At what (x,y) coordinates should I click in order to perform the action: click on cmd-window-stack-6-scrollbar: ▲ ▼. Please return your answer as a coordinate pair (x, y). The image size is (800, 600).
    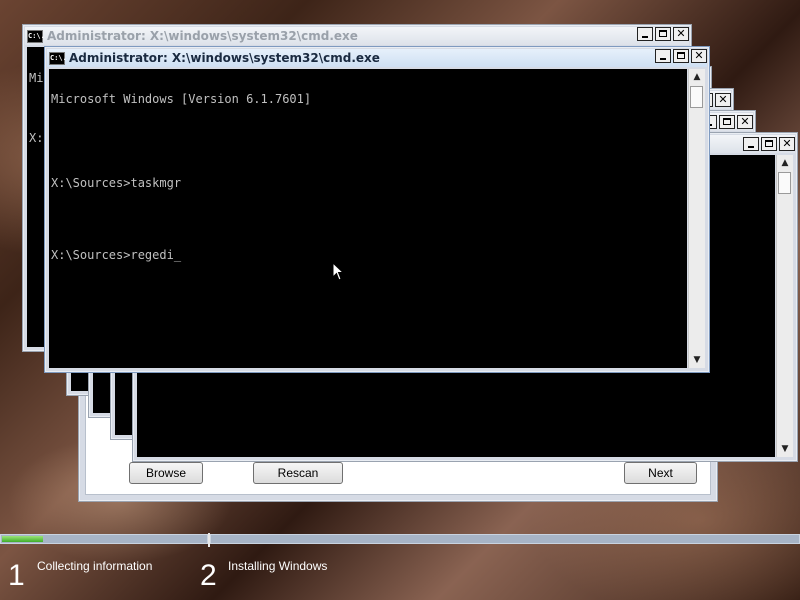
    Looking at the image, I should click on (784, 306).